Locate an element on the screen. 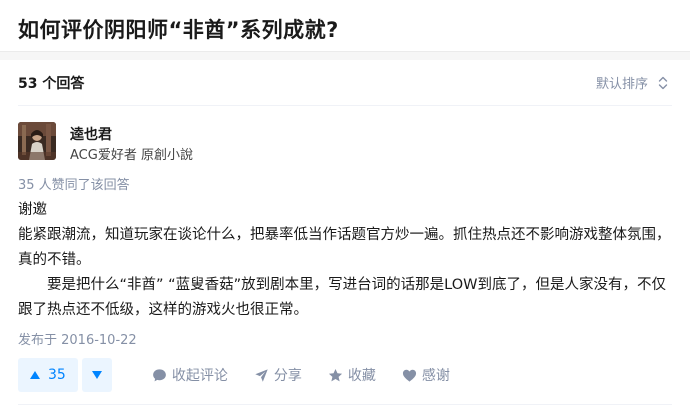 The height and width of the screenshot is (406, 690). thanks-button: 感谢 is located at coordinates (426, 375).